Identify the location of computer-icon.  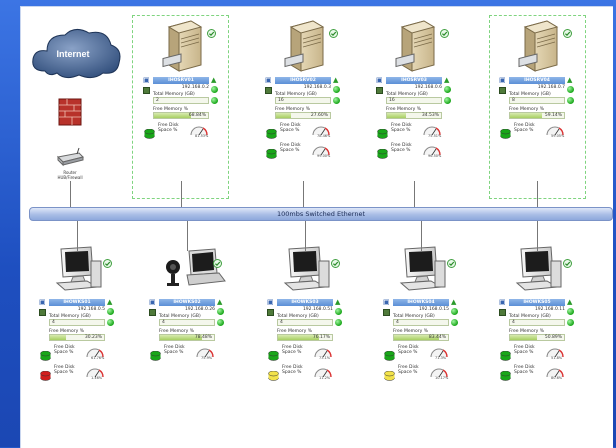
(307, 271).